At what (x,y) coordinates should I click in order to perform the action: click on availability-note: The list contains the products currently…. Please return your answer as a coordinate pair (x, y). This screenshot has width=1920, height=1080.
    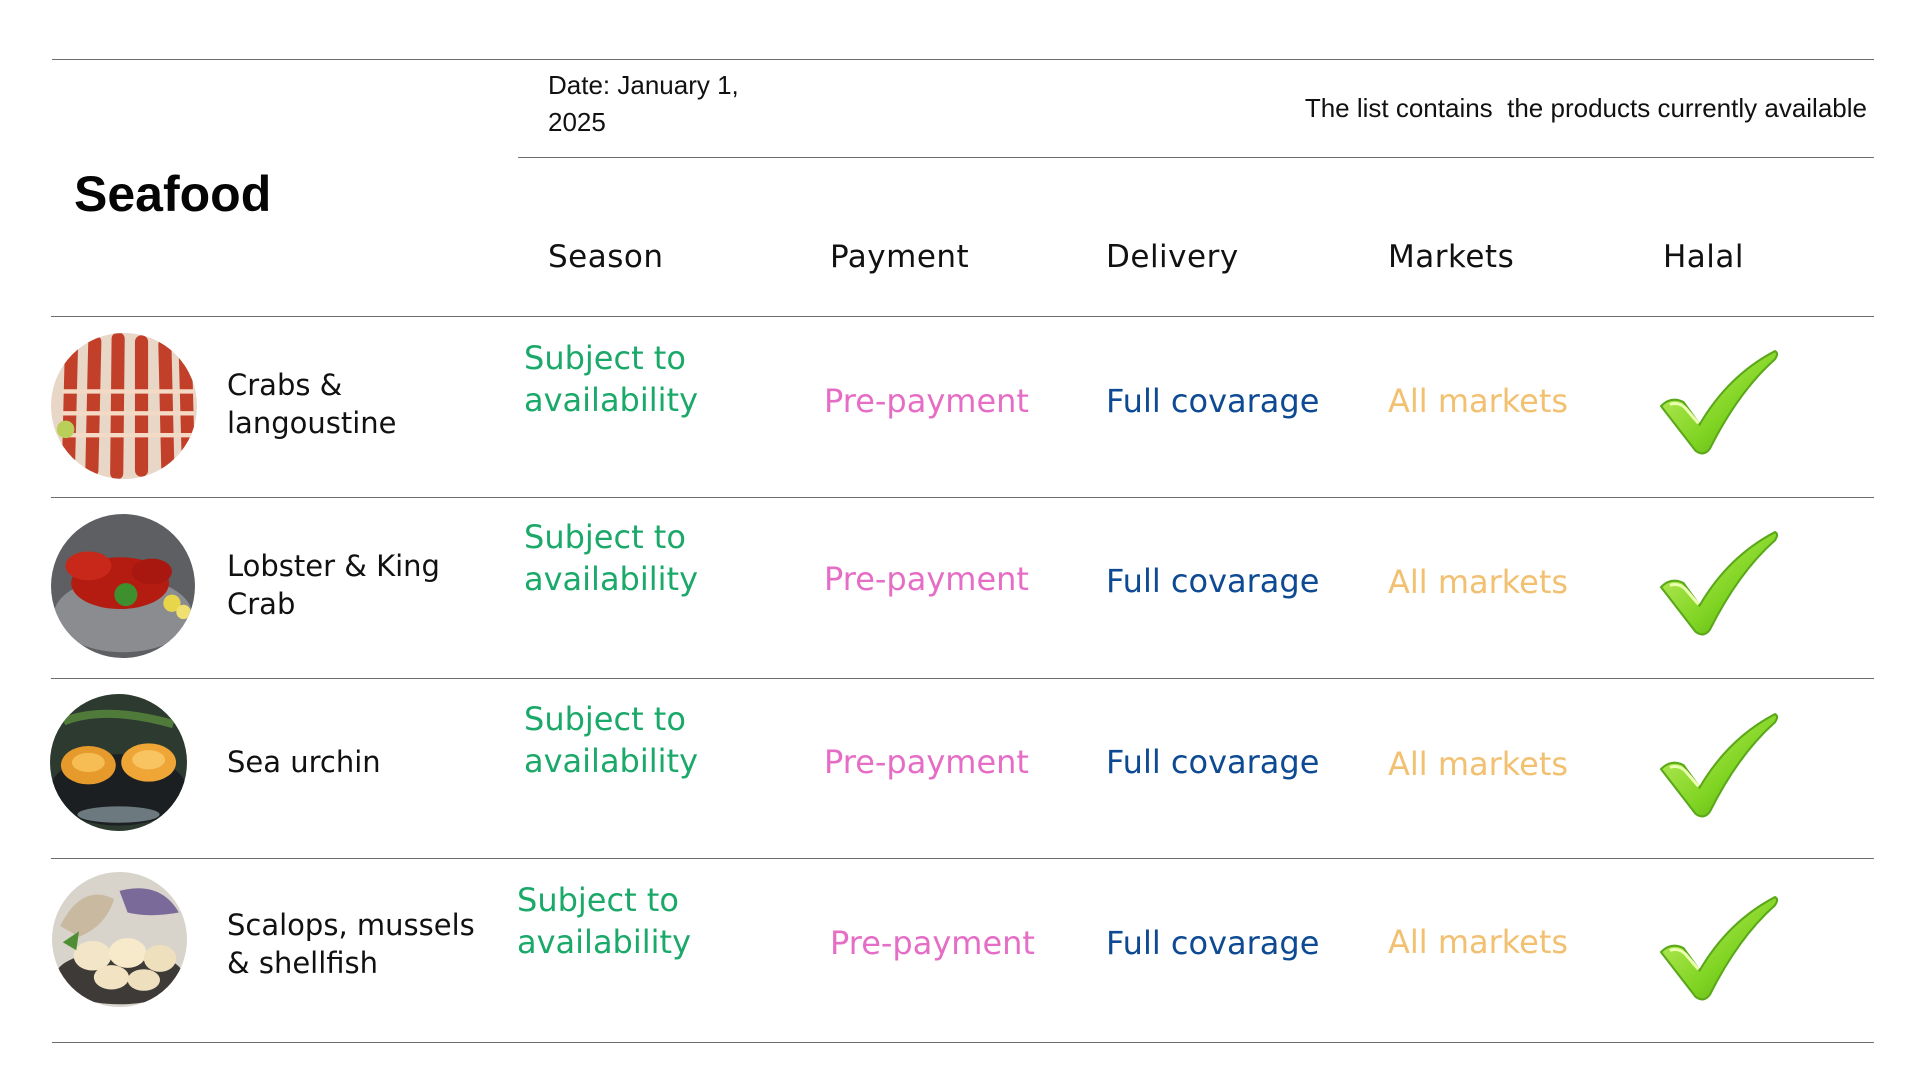
    Looking at the image, I should click on (1585, 108).